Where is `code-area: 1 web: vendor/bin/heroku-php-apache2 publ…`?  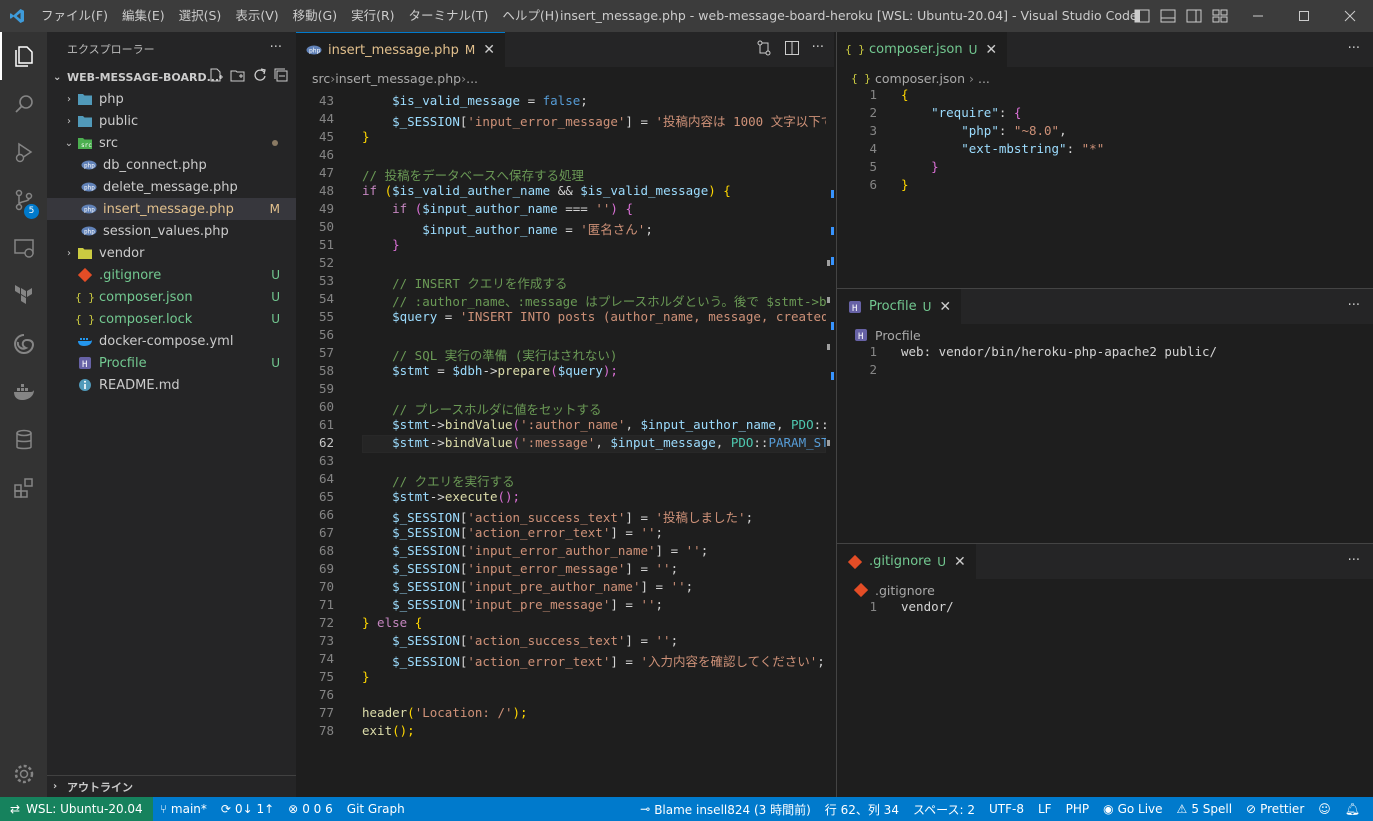
code-area: 1 web: vendor/bin/heroku-php-apache2 publ… is located at coordinates (1102, 443).